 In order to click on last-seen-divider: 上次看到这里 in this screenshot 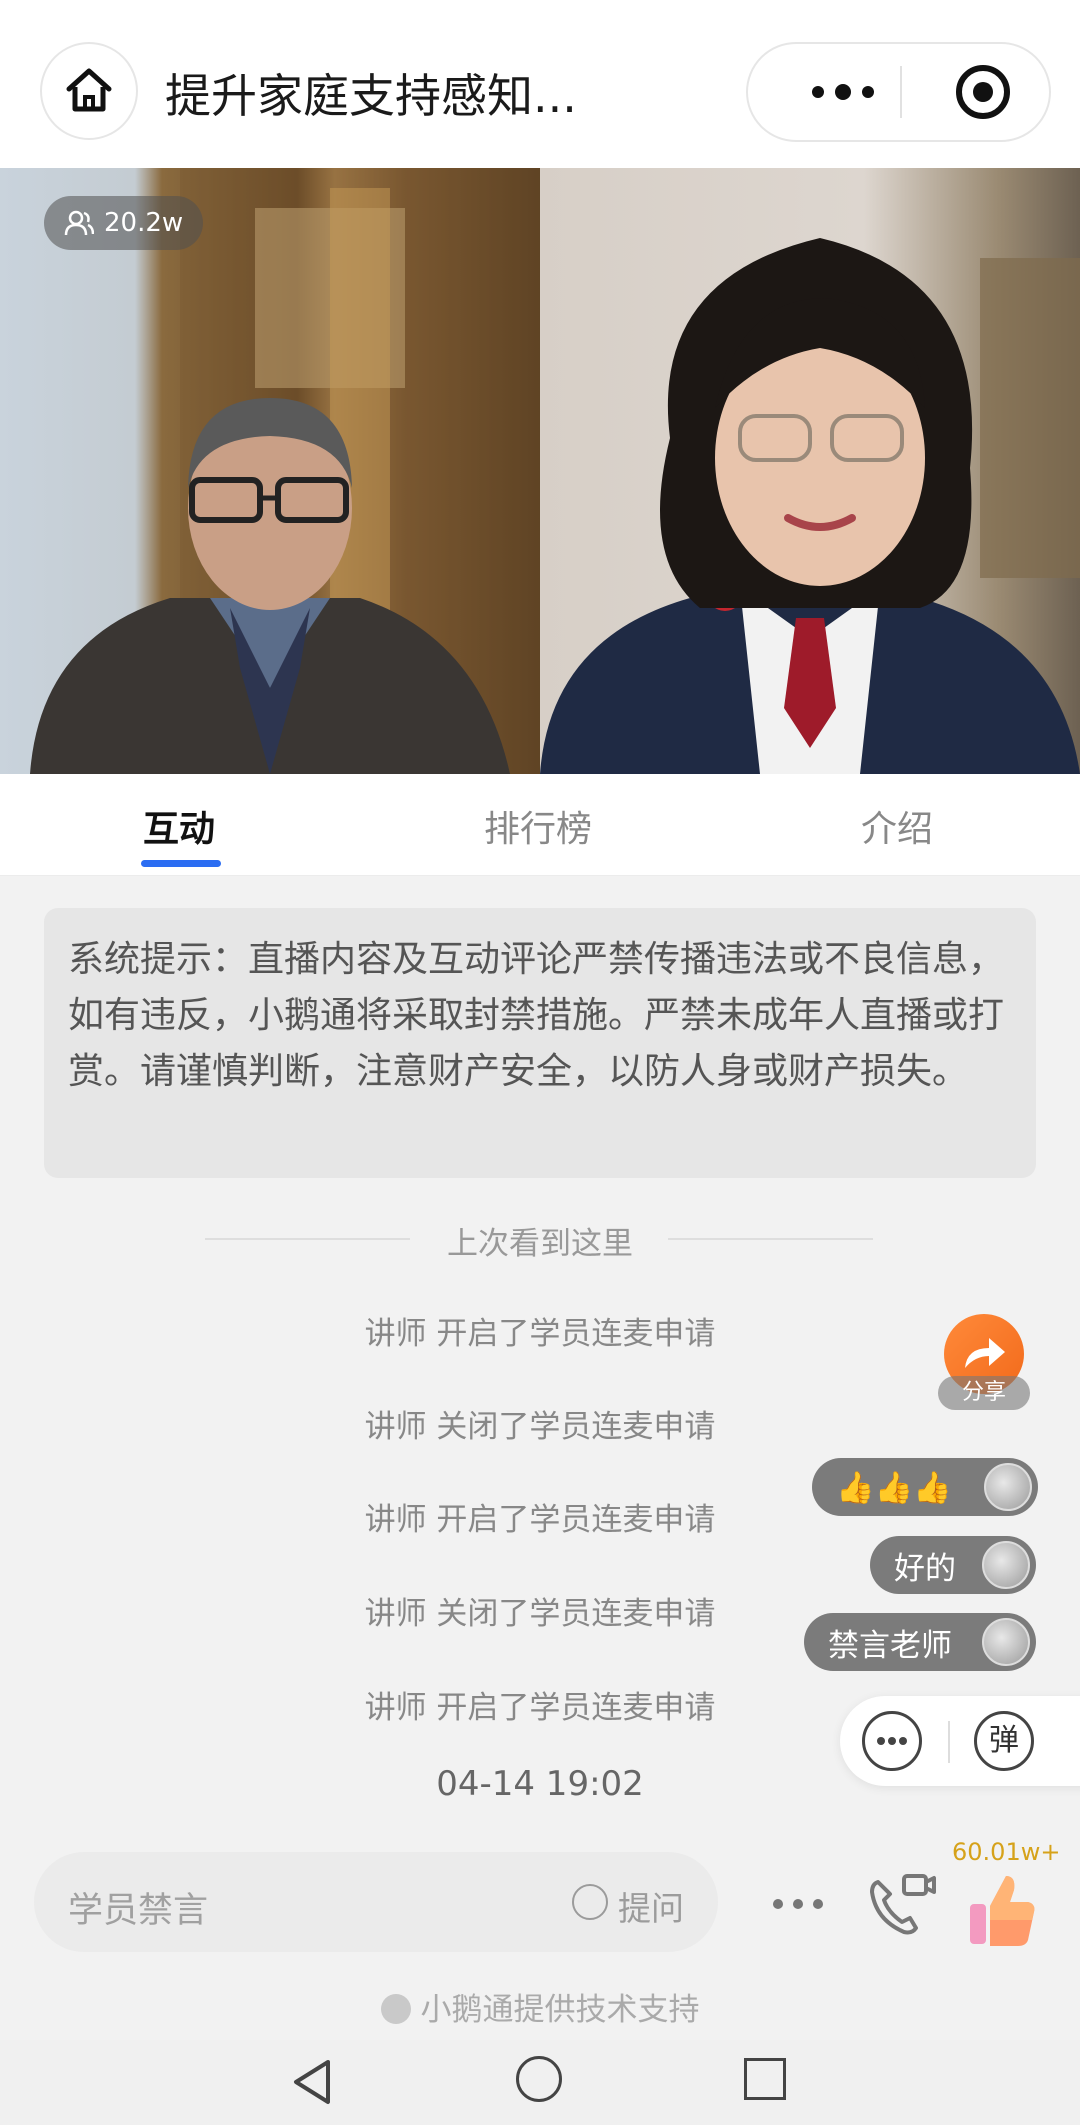, I will do `click(540, 1244)`.